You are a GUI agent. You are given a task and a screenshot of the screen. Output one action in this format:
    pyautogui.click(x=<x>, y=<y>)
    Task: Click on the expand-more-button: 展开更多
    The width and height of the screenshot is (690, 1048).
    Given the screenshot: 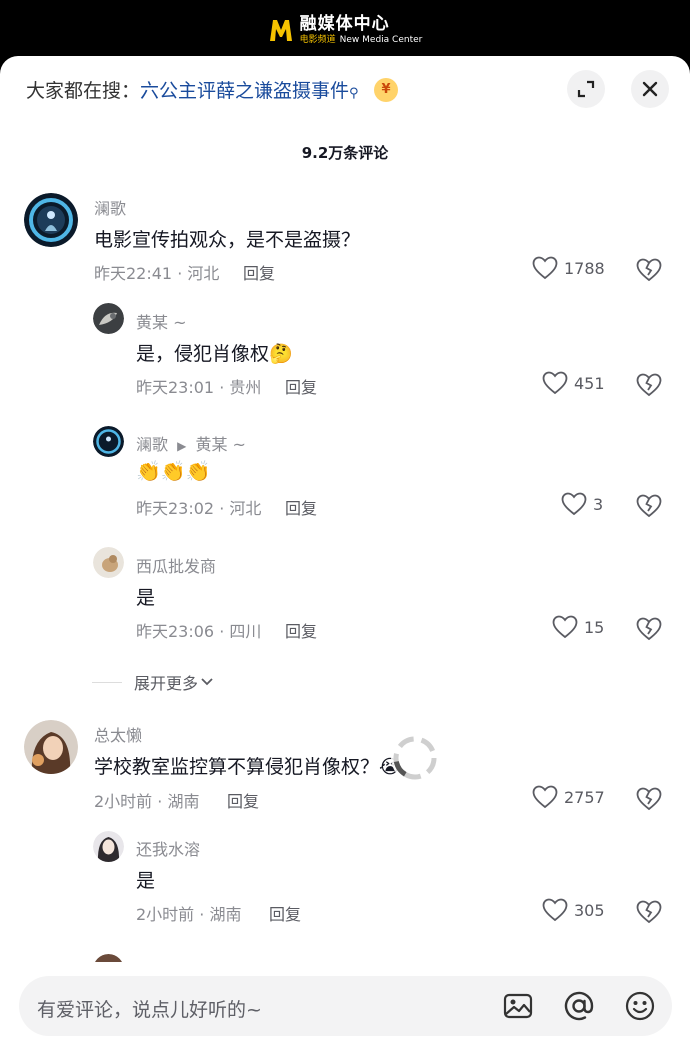 What is the action you would take?
    pyautogui.click(x=153, y=682)
    